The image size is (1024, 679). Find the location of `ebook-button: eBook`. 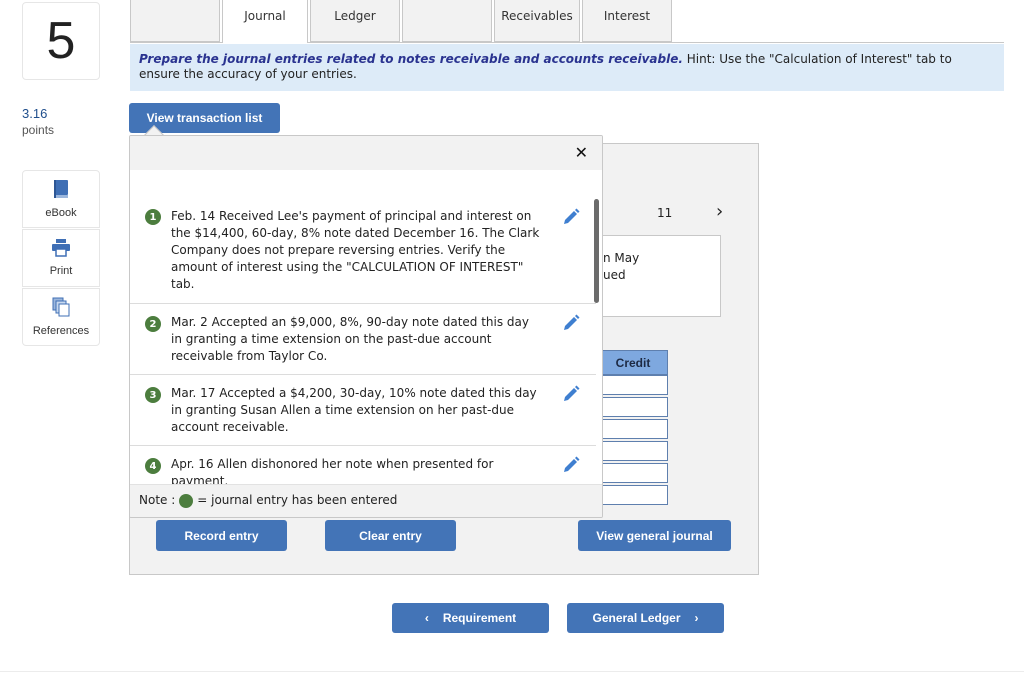

ebook-button: eBook is located at coordinates (61, 199).